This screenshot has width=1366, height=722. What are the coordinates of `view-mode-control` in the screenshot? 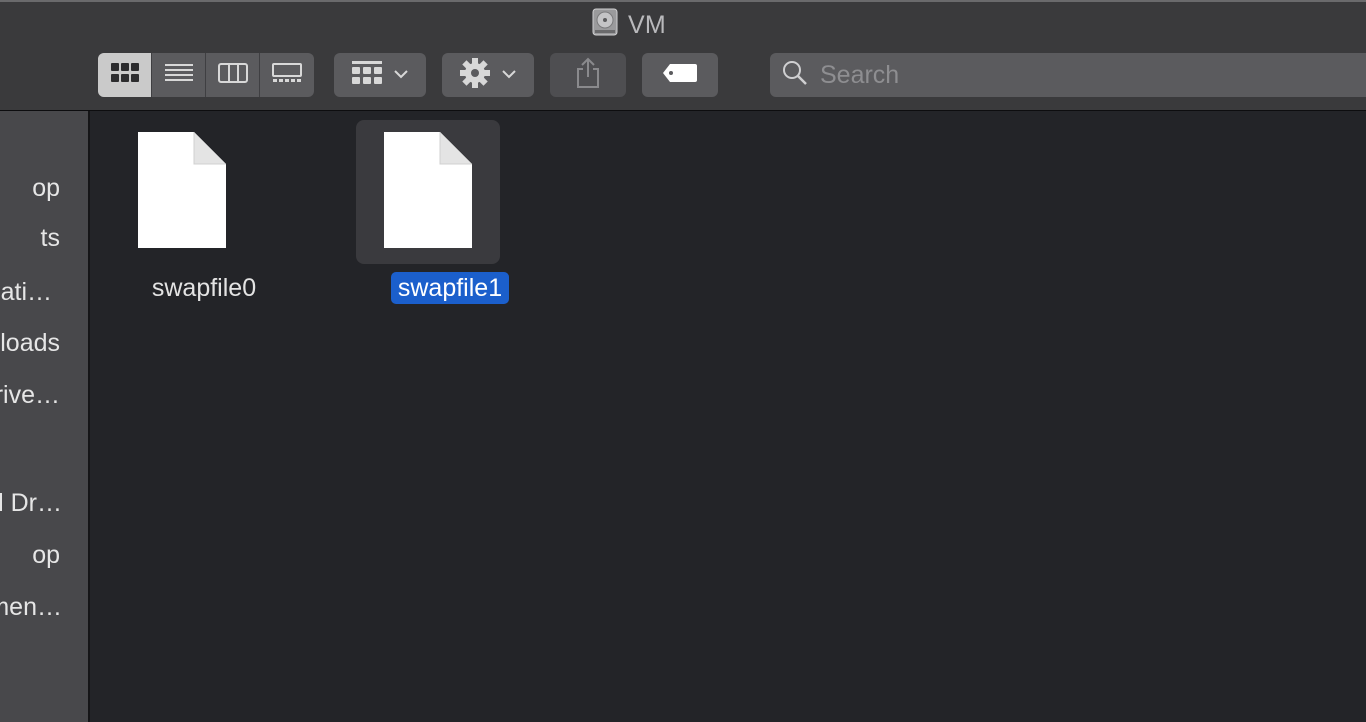 It's located at (206, 75).